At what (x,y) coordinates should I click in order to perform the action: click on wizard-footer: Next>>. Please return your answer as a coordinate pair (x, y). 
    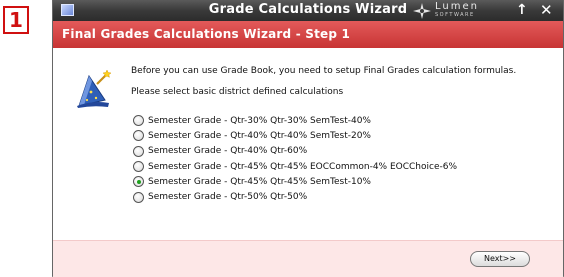
    Looking at the image, I should click on (308, 258).